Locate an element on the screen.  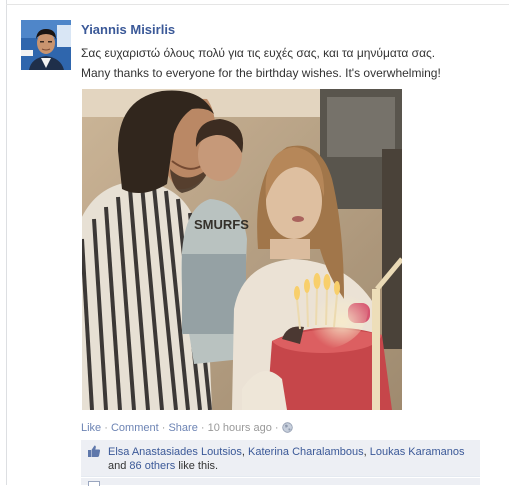
post-left-border is located at coordinates (6, 242).